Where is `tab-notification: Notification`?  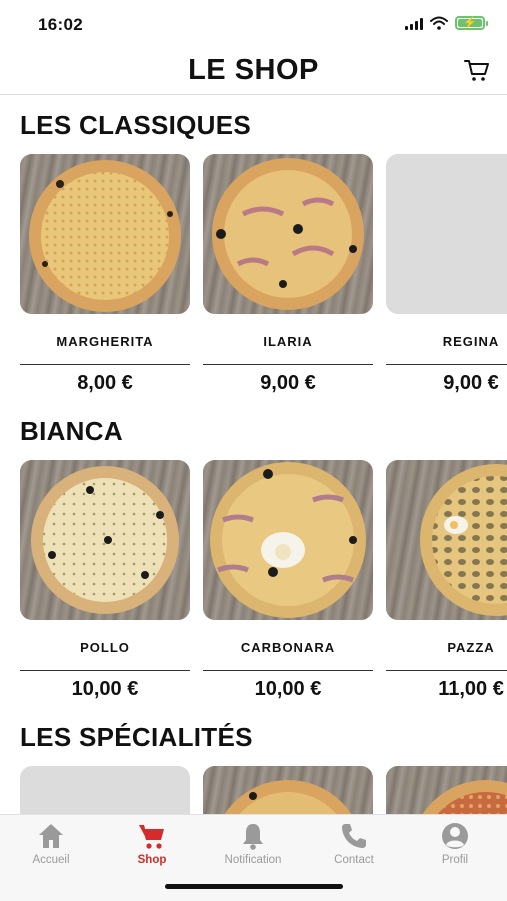
tab-notification: Notification is located at coordinates (253, 843).